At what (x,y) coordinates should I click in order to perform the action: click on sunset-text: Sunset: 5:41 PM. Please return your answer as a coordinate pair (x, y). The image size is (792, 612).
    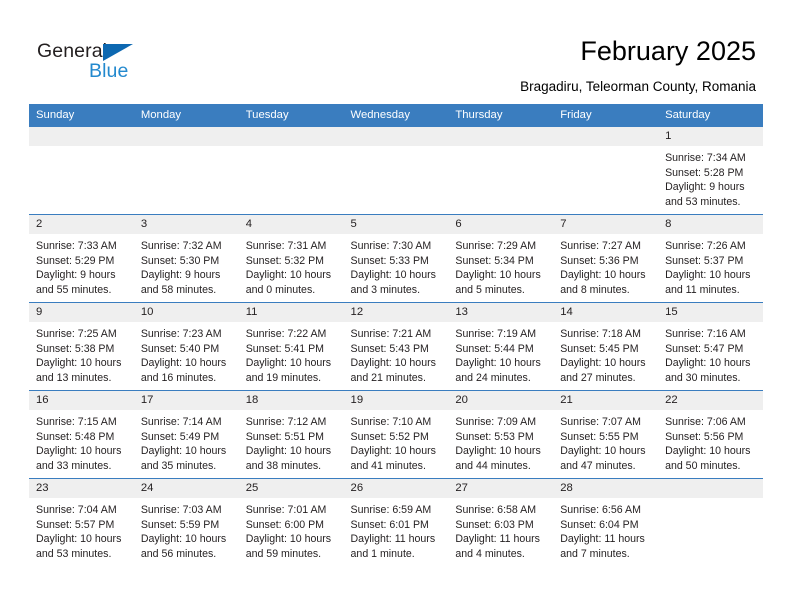
    Looking at the image, I should click on (285, 348).